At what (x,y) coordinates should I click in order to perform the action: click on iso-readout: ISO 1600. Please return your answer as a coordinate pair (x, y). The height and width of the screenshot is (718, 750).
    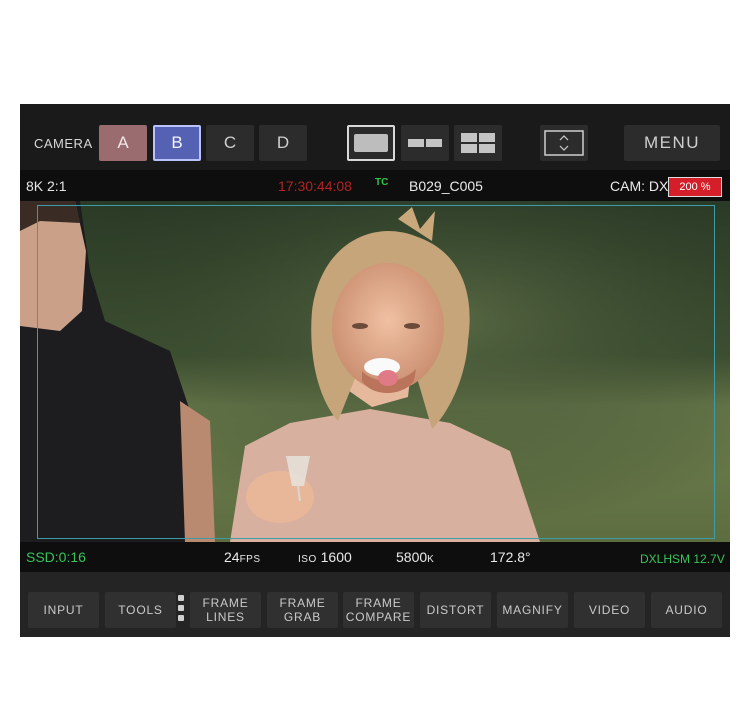
    Looking at the image, I should click on (325, 557).